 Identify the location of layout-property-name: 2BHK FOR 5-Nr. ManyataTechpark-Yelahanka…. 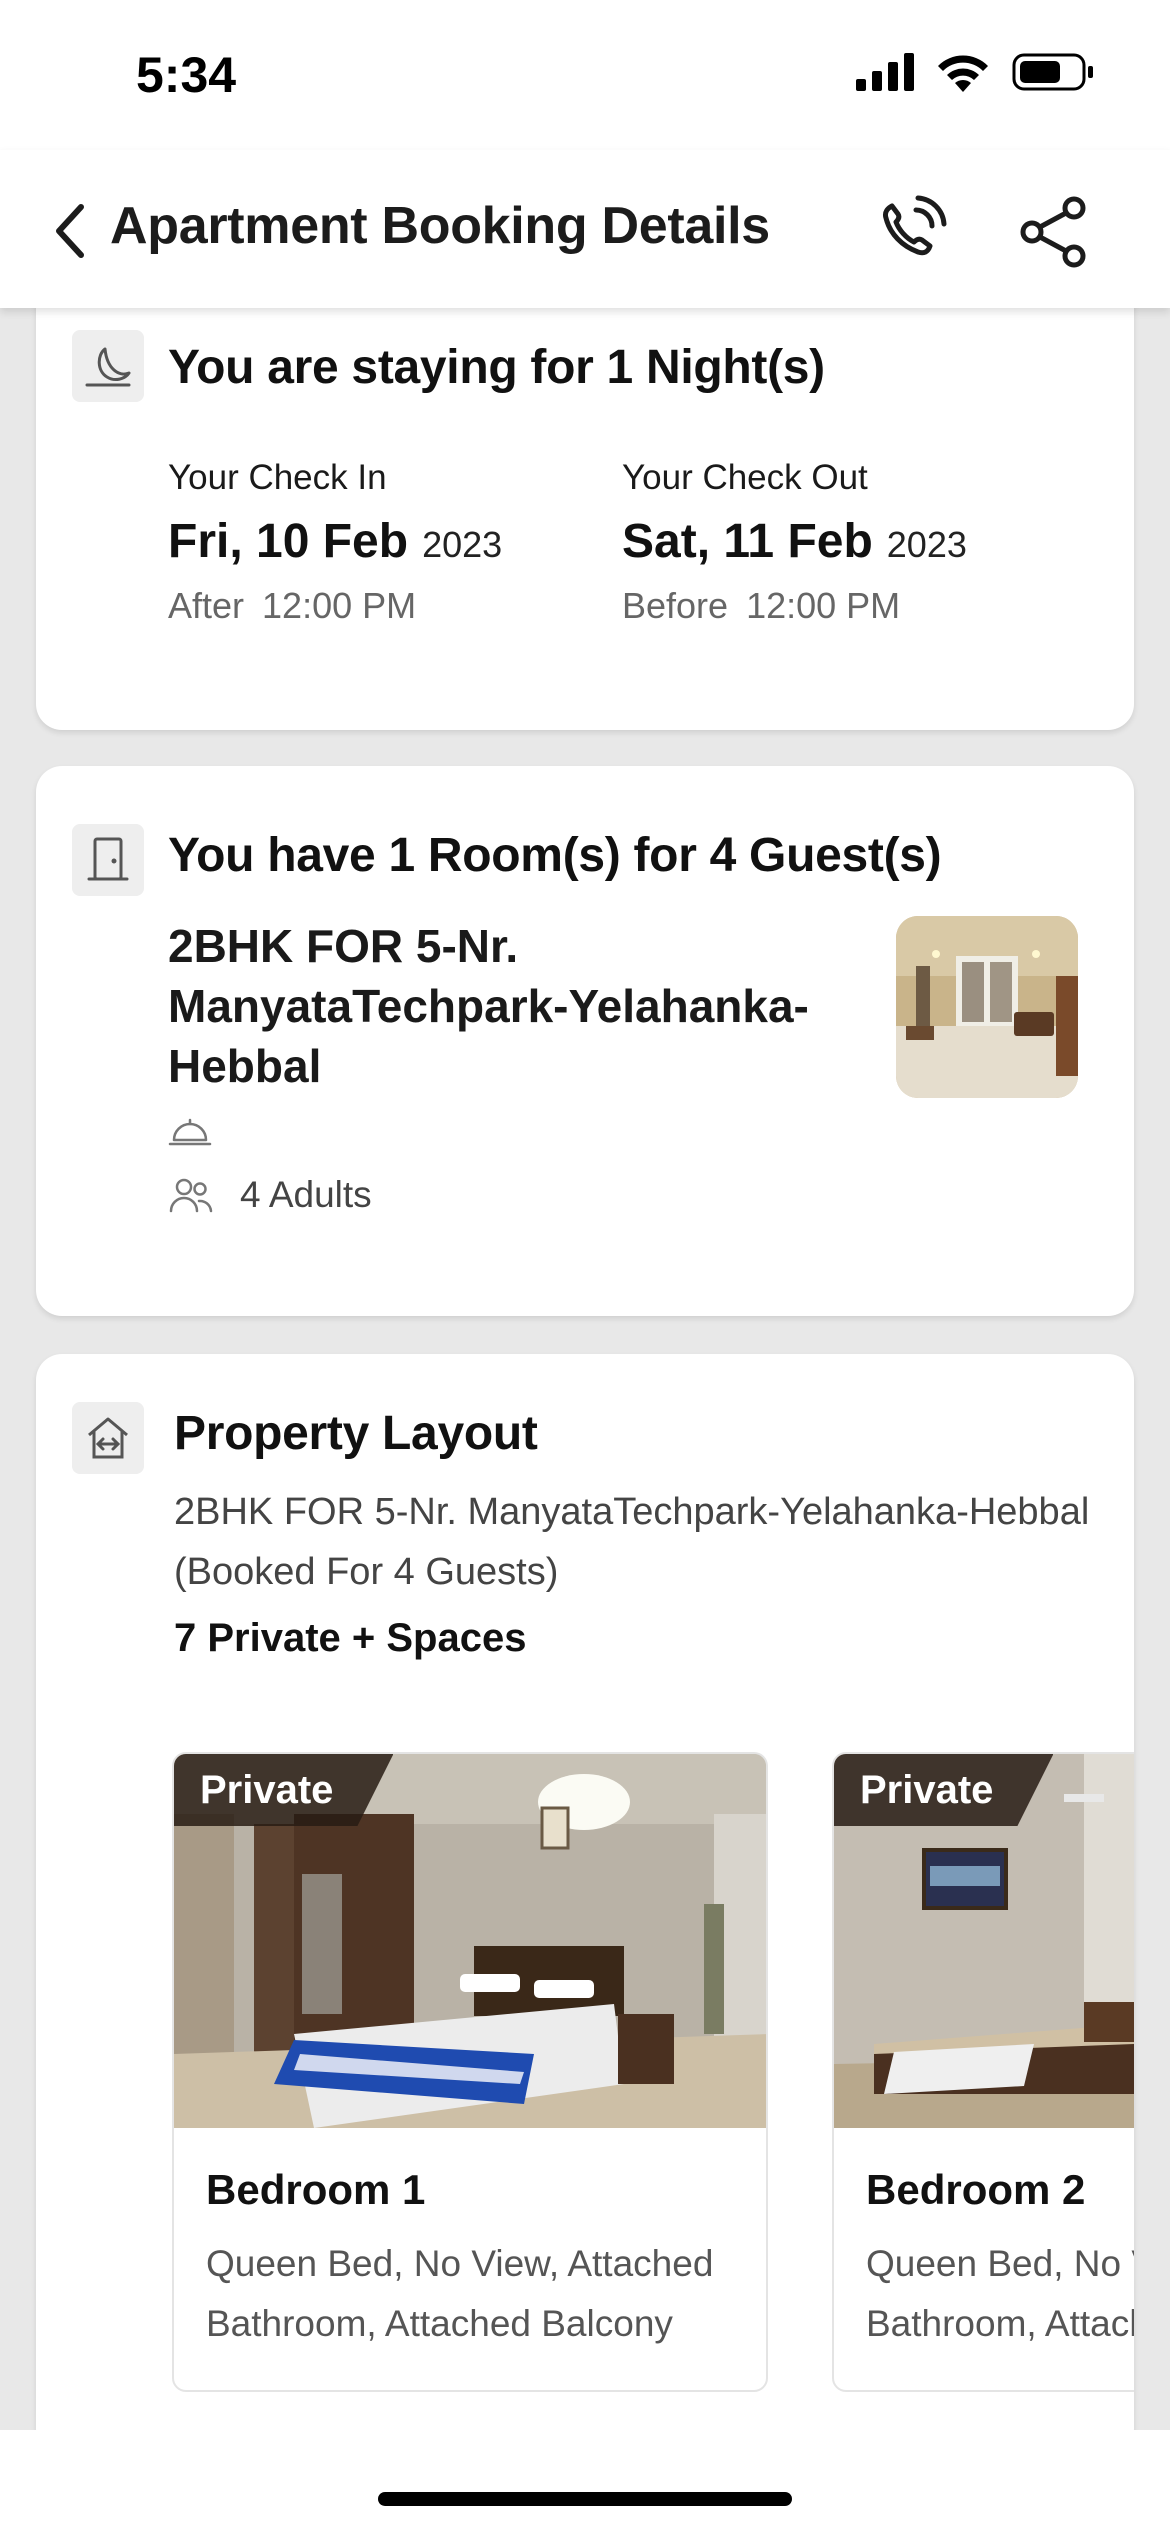
(632, 1512).